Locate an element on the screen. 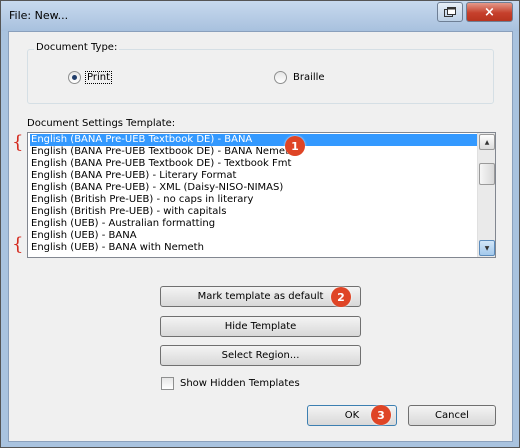  show-hidden-templates: Show Hidden Templates is located at coordinates (230, 383).